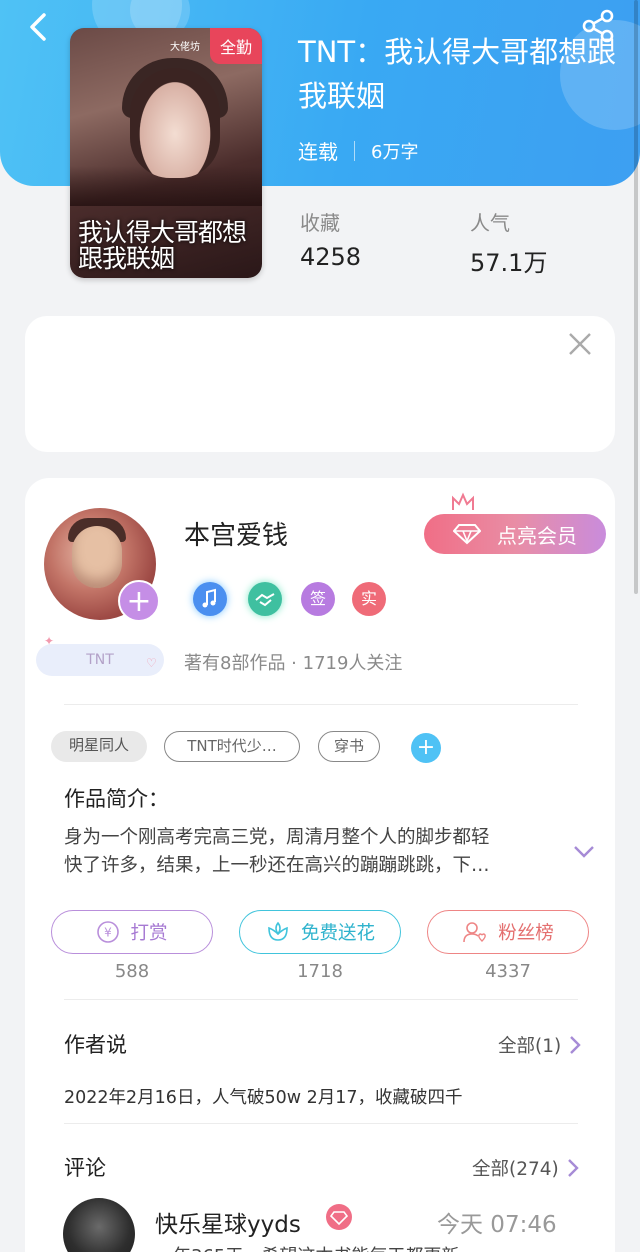 The image size is (640, 1252). What do you see at coordinates (580, 344) in the screenshot?
I see `close-icon` at bounding box center [580, 344].